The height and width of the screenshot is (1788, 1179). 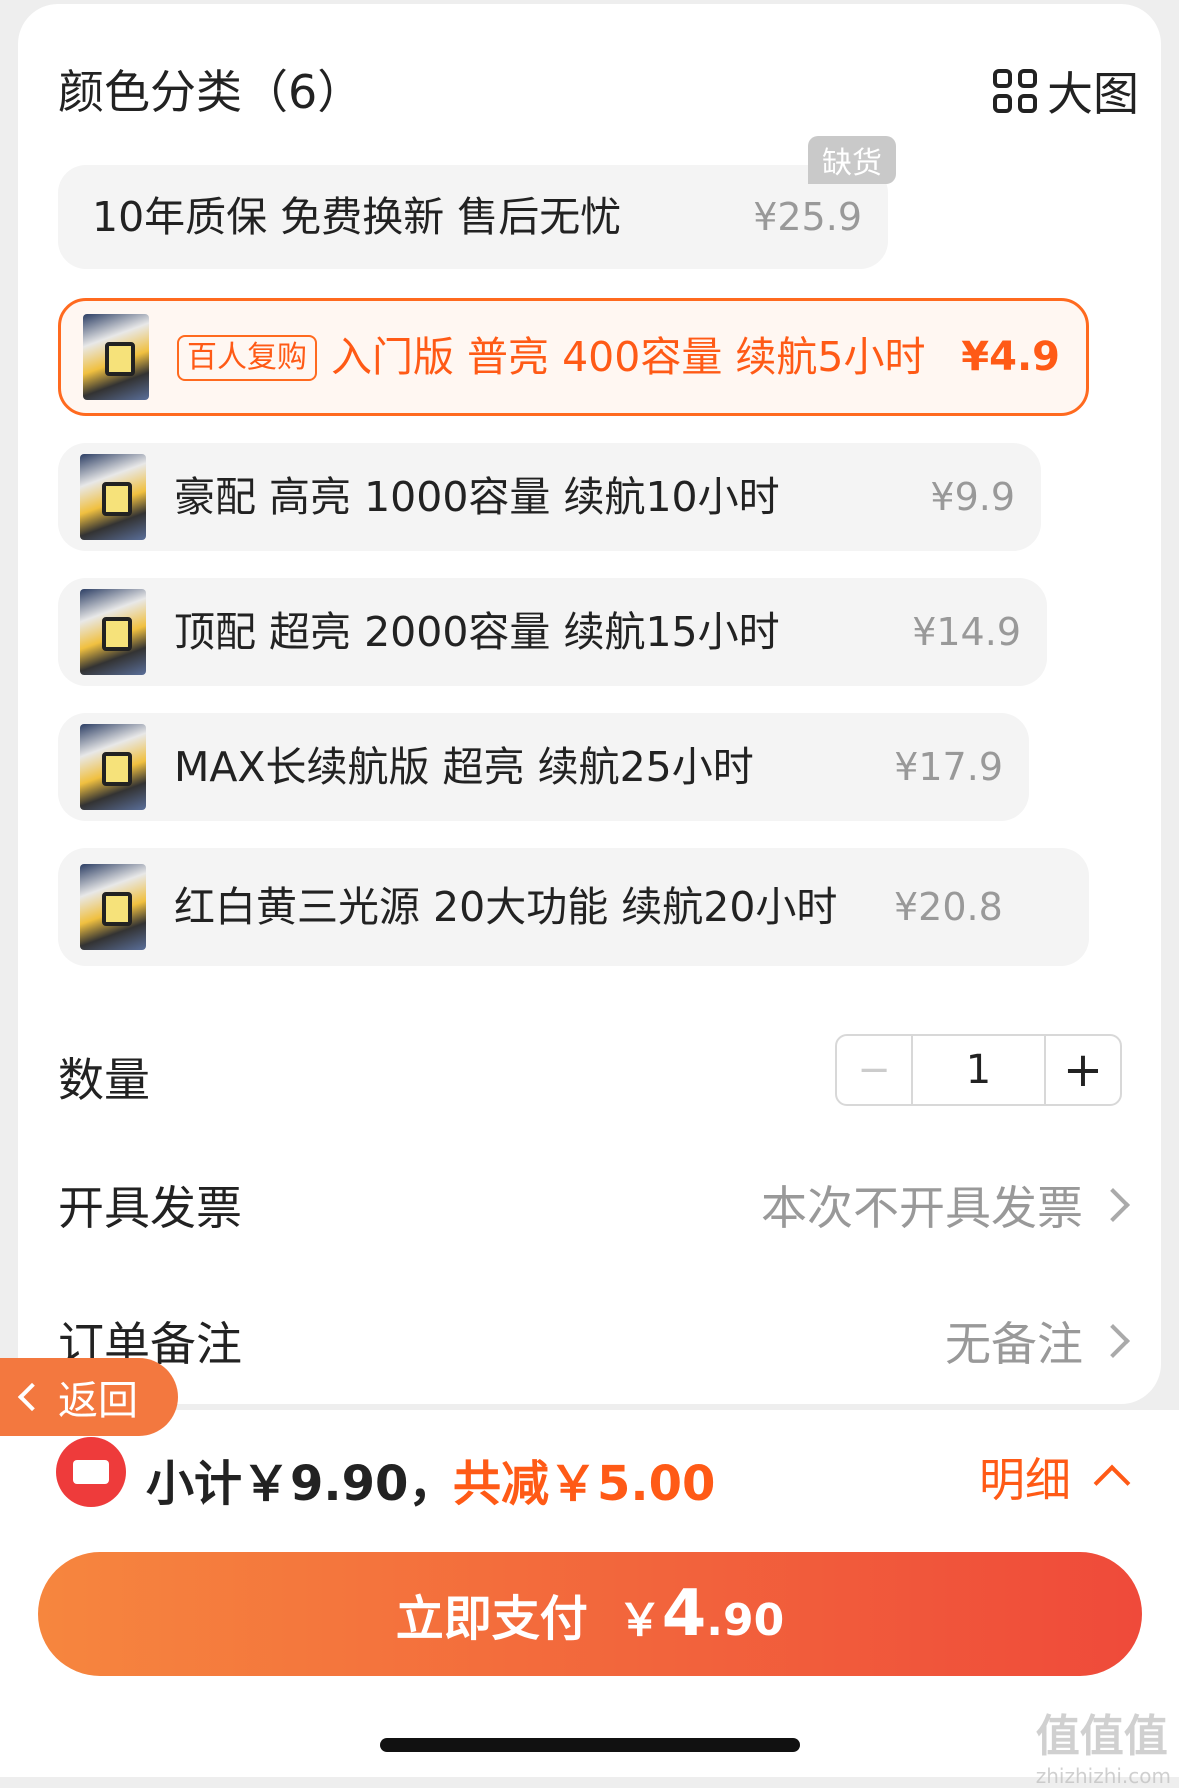 What do you see at coordinates (1083, 1070) in the screenshot?
I see `increase-button: +` at bounding box center [1083, 1070].